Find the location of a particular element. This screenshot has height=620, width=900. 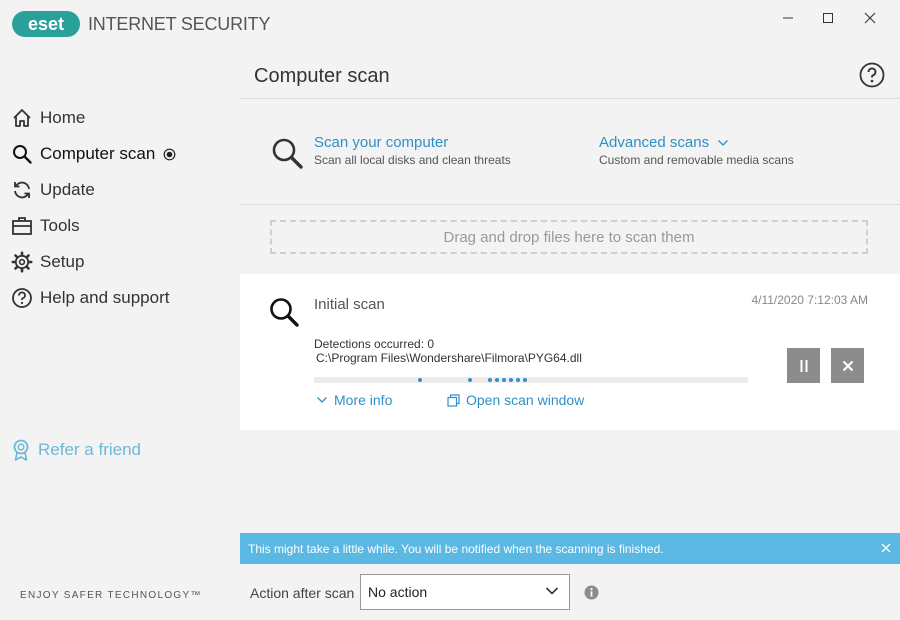

sidebar-item-label: Home is located at coordinates (63, 117).